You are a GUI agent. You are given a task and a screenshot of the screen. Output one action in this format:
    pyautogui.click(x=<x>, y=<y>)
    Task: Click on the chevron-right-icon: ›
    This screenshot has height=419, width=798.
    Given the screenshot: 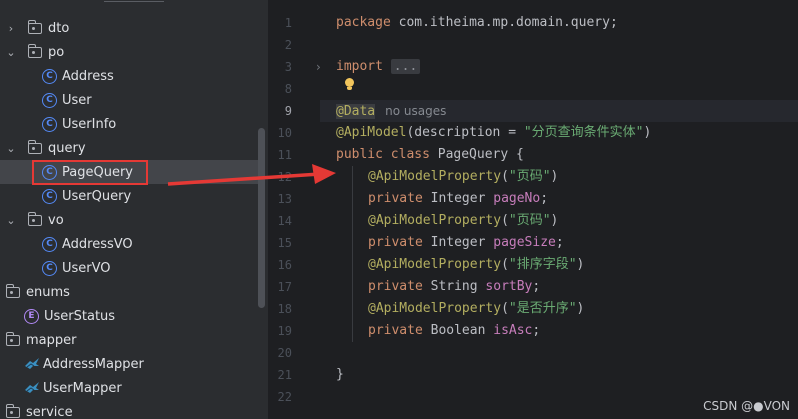 What is the action you would take?
    pyautogui.click(x=11, y=28)
    